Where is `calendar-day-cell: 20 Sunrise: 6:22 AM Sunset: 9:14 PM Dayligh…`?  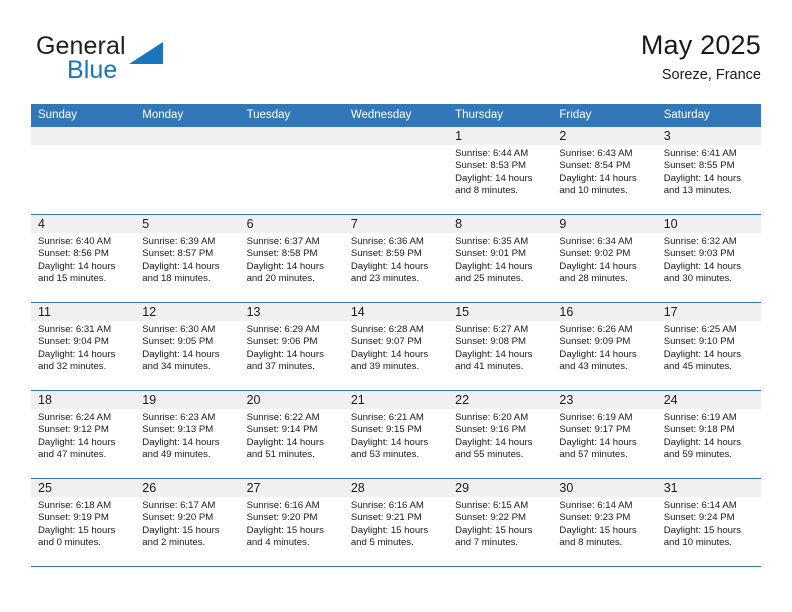
calendar-day-cell: 20 Sunrise: 6:22 AM Sunset: 9:14 PM Dayligh… is located at coordinates (291, 434).